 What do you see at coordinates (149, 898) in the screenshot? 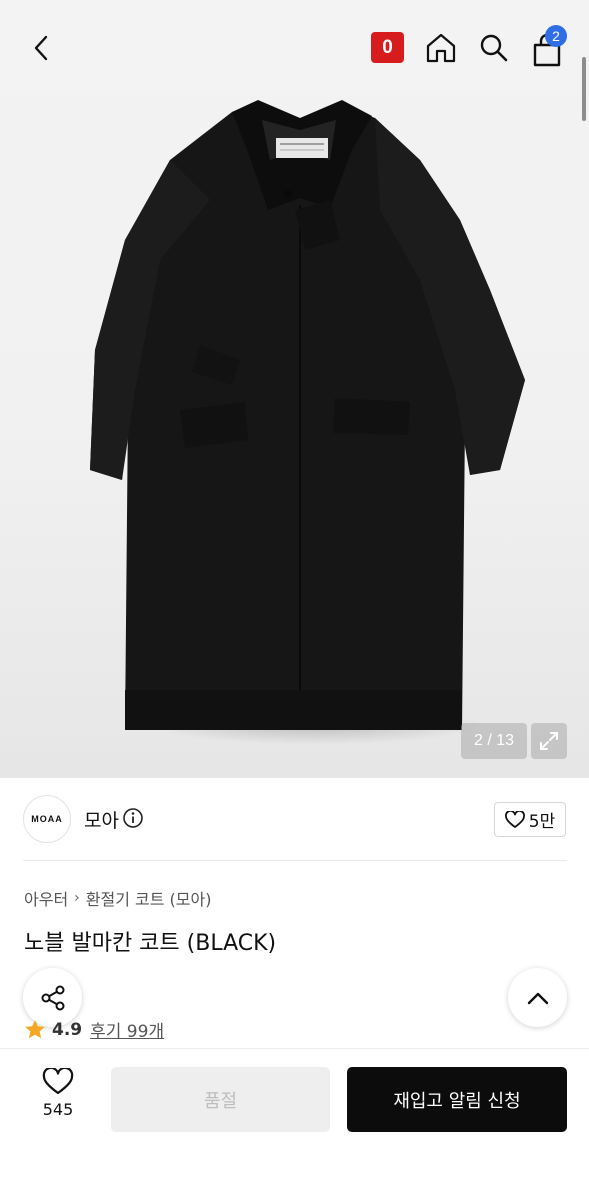
I see `breadcrumb-item-category: 환절기 코트 (모아)` at bounding box center [149, 898].